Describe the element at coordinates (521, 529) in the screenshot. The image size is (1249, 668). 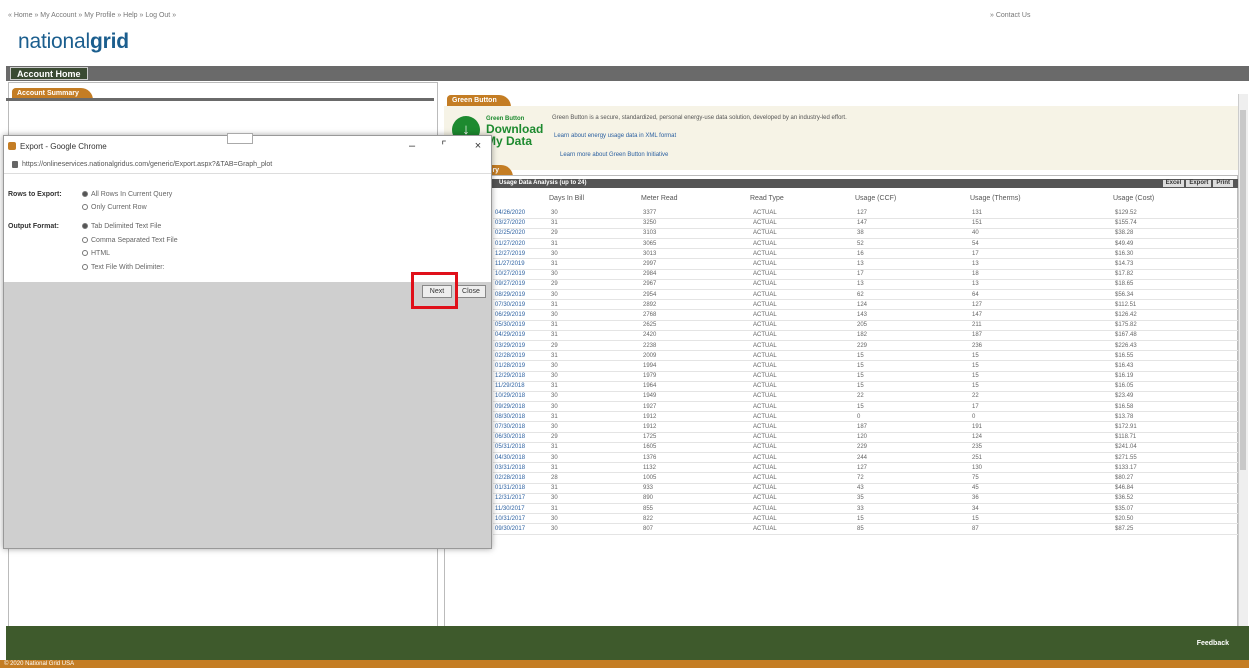
I see `bill-date-link: 09/30/2017` at that location.